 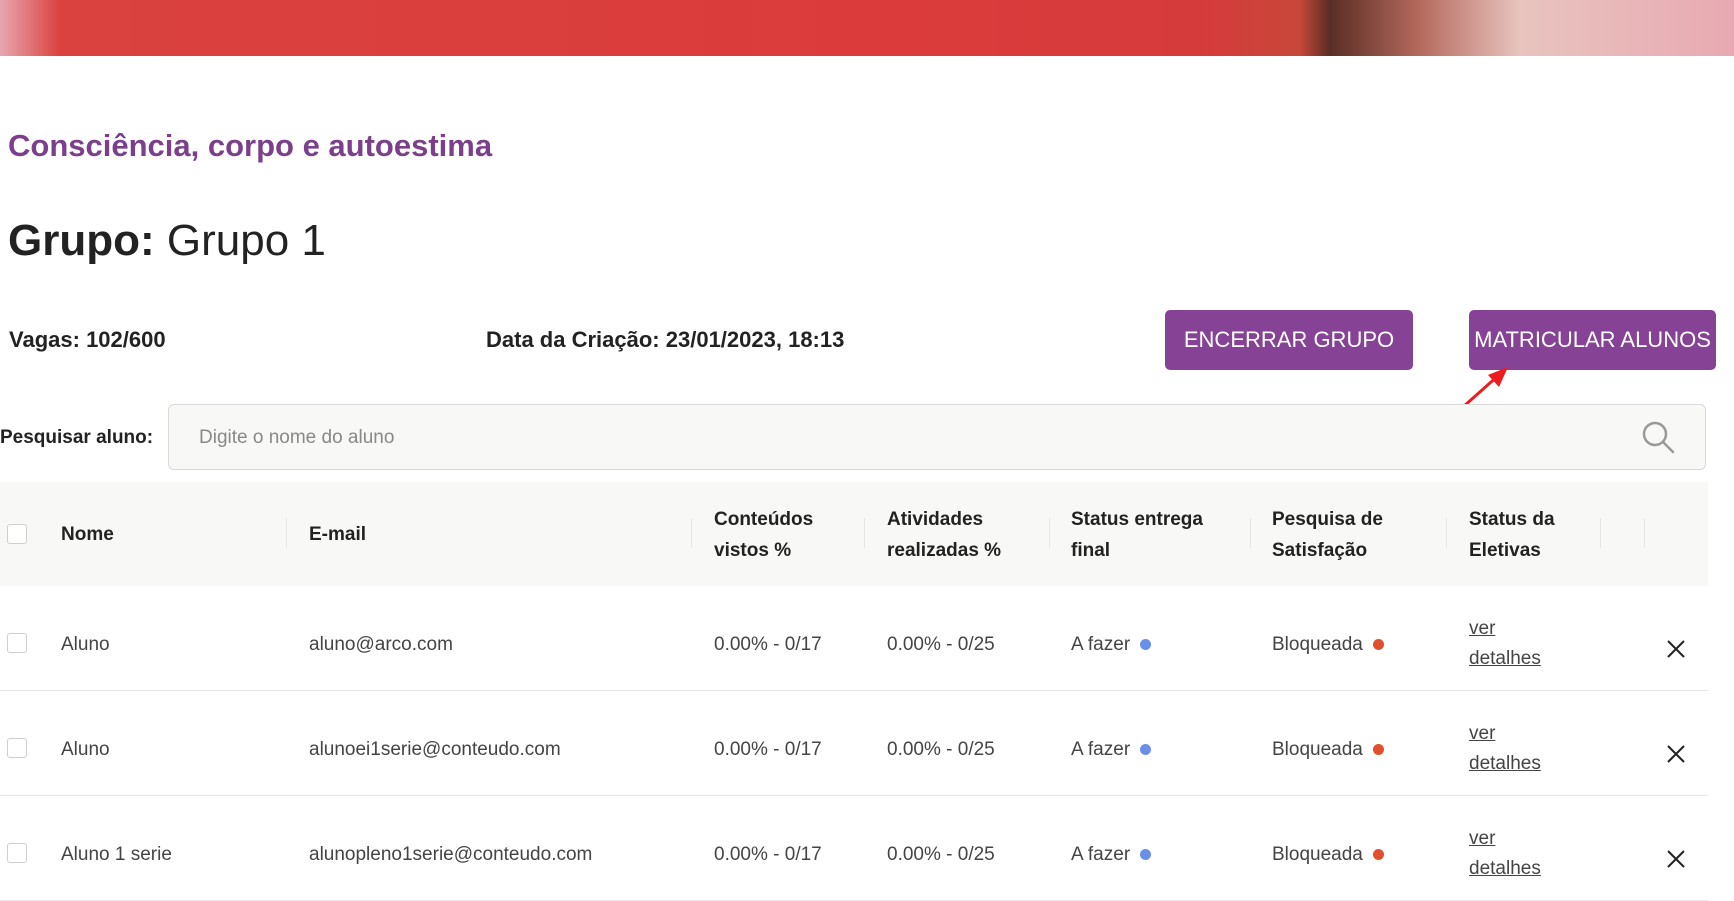 What do you see at coordinates (1658, 437) in the screenshot?
I see `search-icon` at bounding box center [1658, 437].